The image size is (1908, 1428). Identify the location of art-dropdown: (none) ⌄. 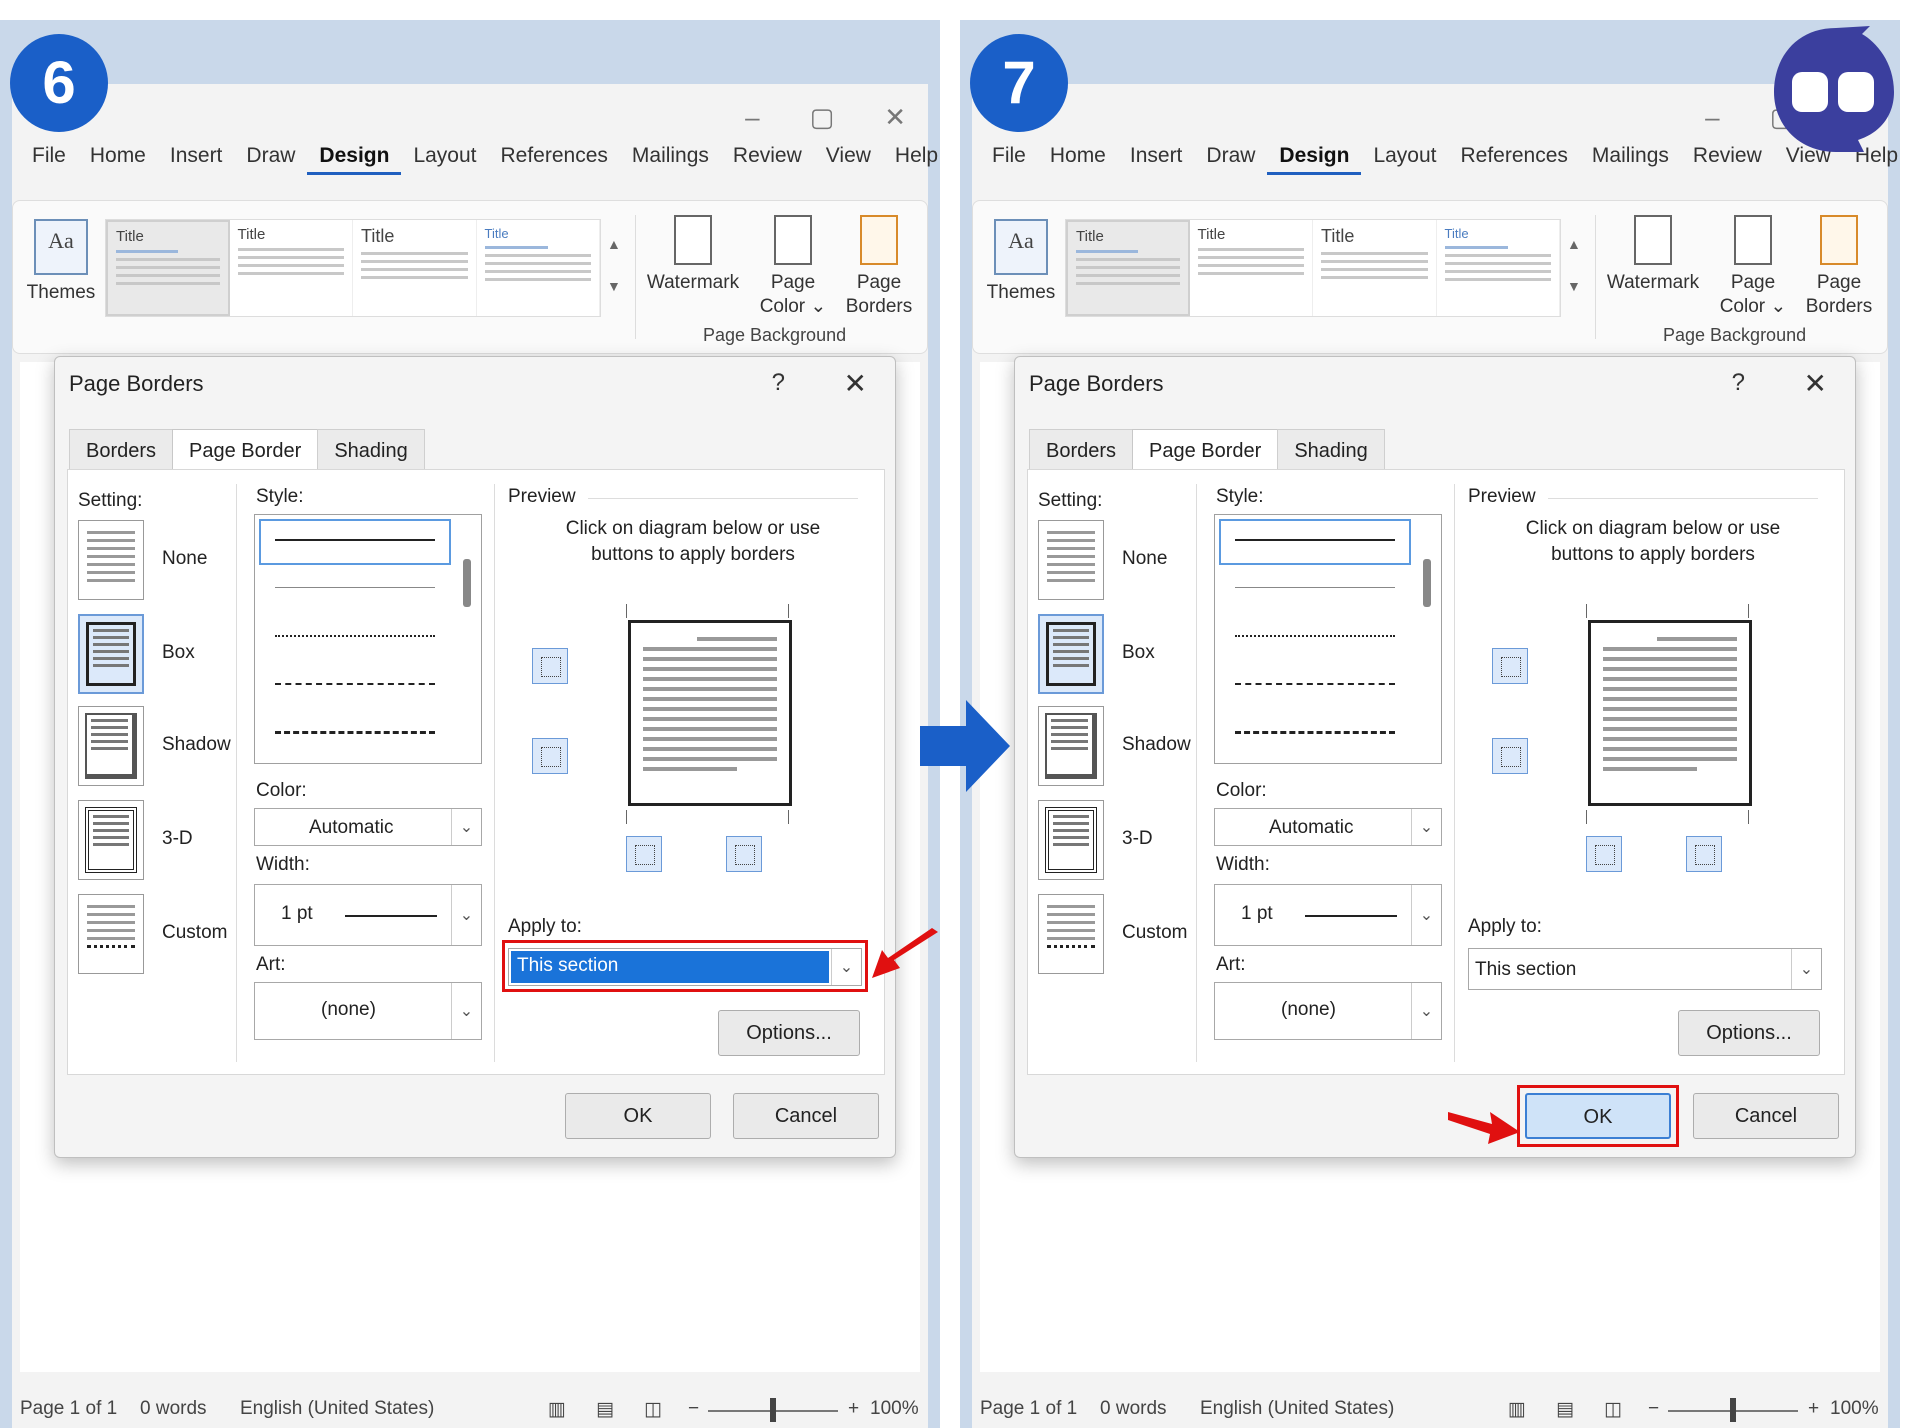
(368, 1011).